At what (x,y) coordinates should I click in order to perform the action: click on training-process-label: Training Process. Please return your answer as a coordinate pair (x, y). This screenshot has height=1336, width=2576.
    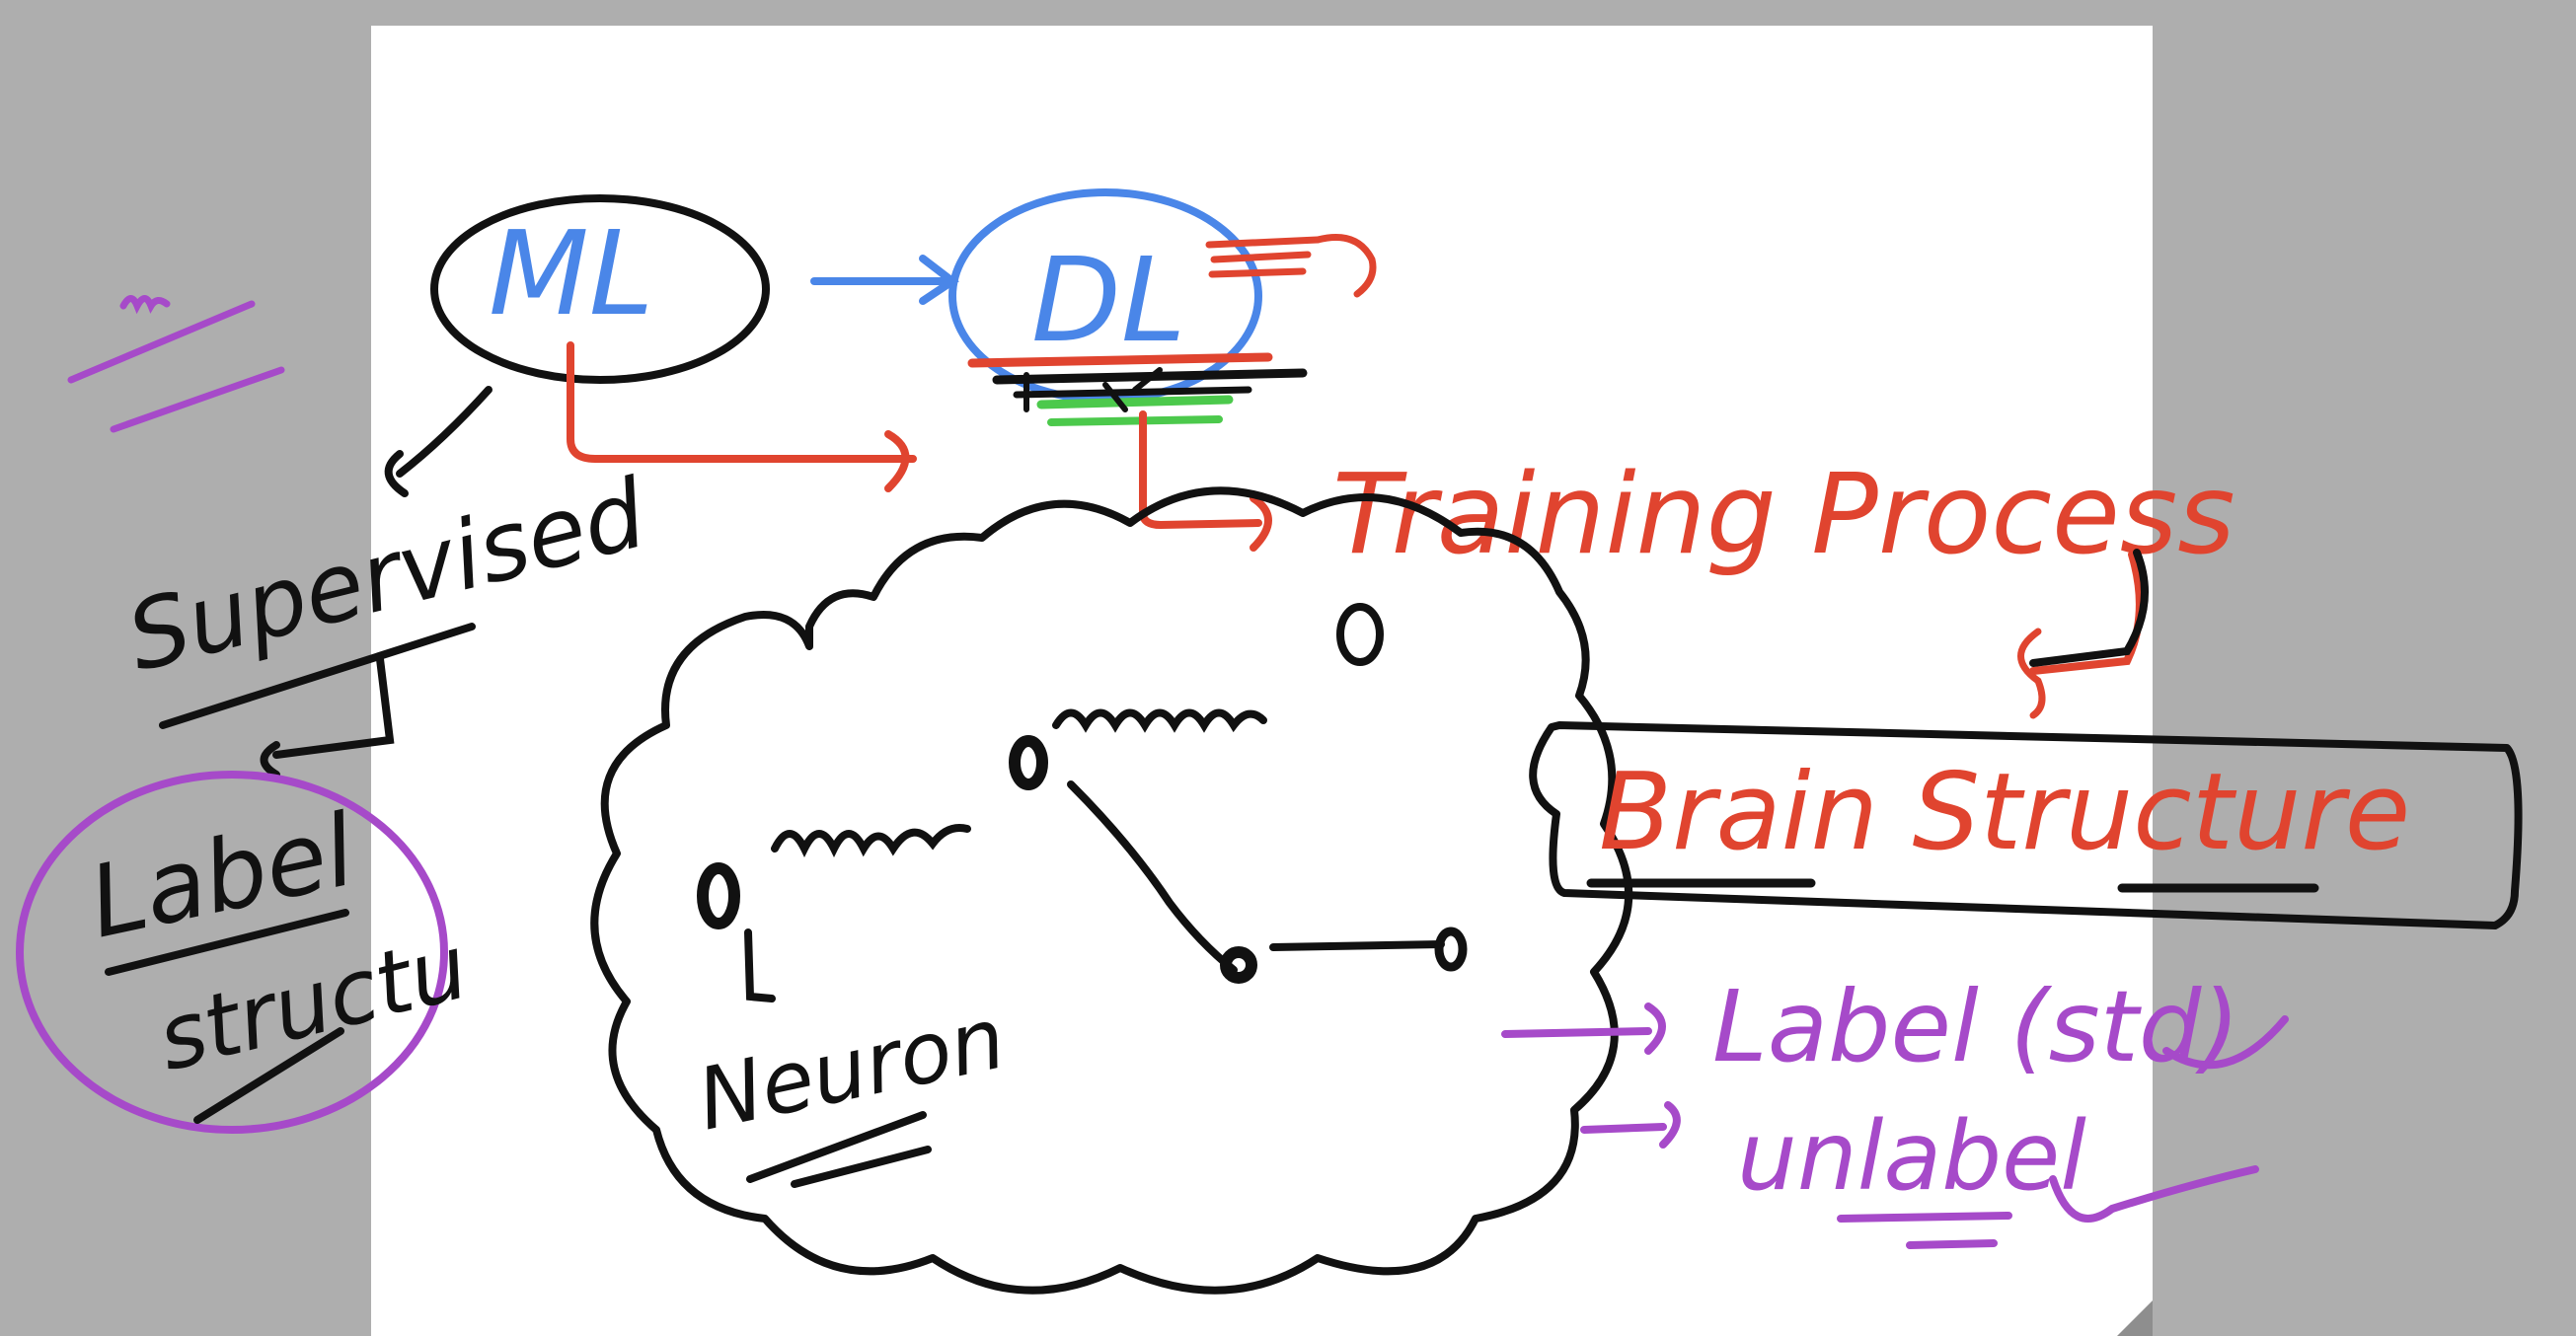
    Looking at the image, I should click on (1784, 515).